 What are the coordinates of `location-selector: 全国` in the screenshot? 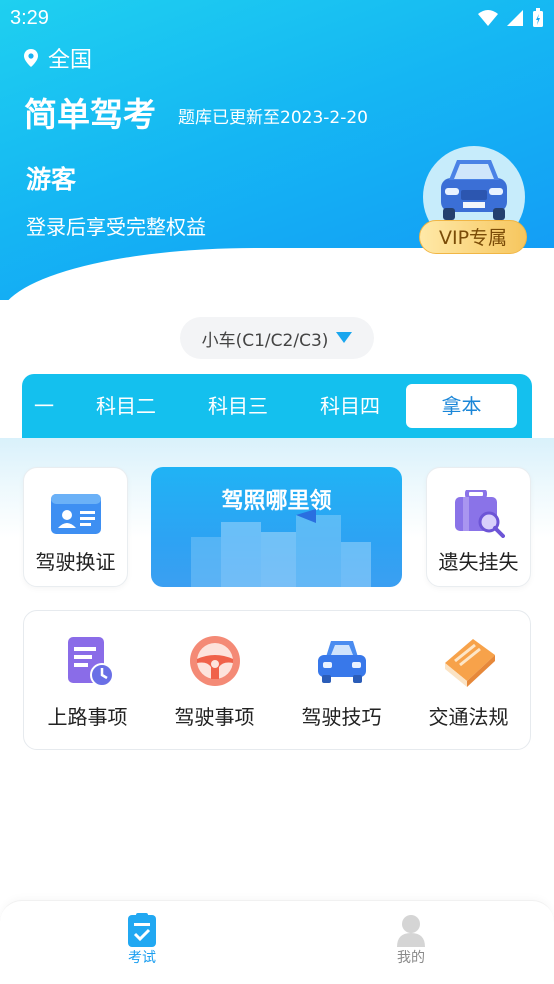 It's located at (58, 58).